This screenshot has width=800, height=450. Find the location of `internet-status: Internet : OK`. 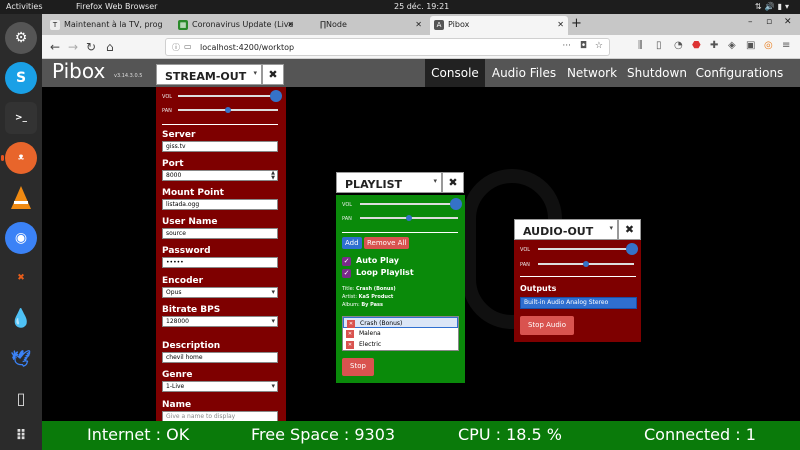

internet-status: Internet : OK is located at coordinates (138, 434).